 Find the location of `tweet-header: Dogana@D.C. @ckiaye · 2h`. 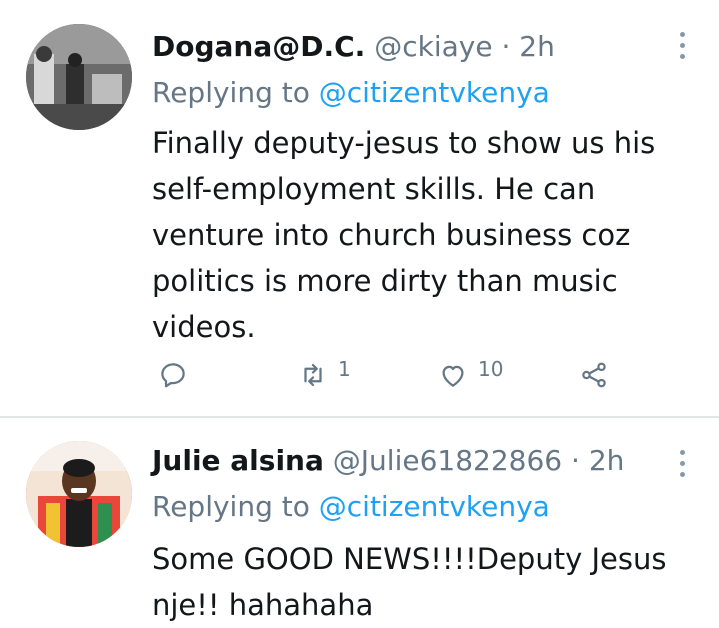

tweet-header: Dogana@D.C. @ckiaye · 2h is located at coordinates (353, 46).